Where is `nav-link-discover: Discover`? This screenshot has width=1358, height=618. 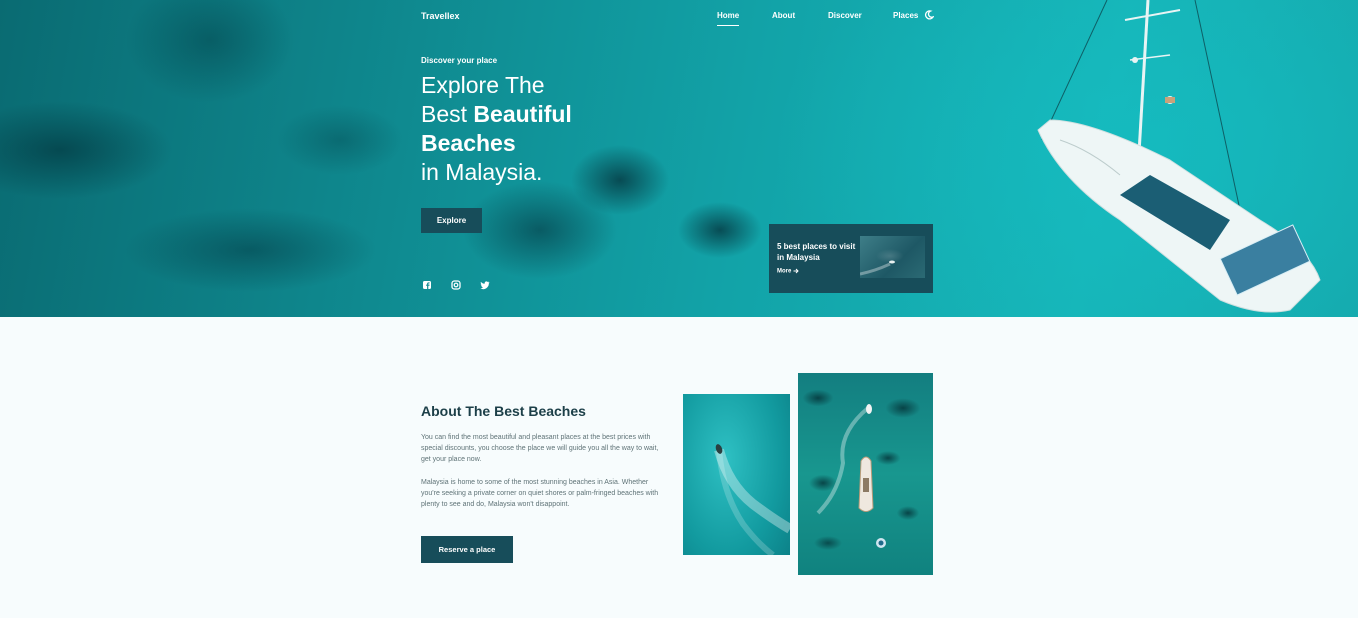
nav-link-discover: Discover is located at coordinates (845, 15).